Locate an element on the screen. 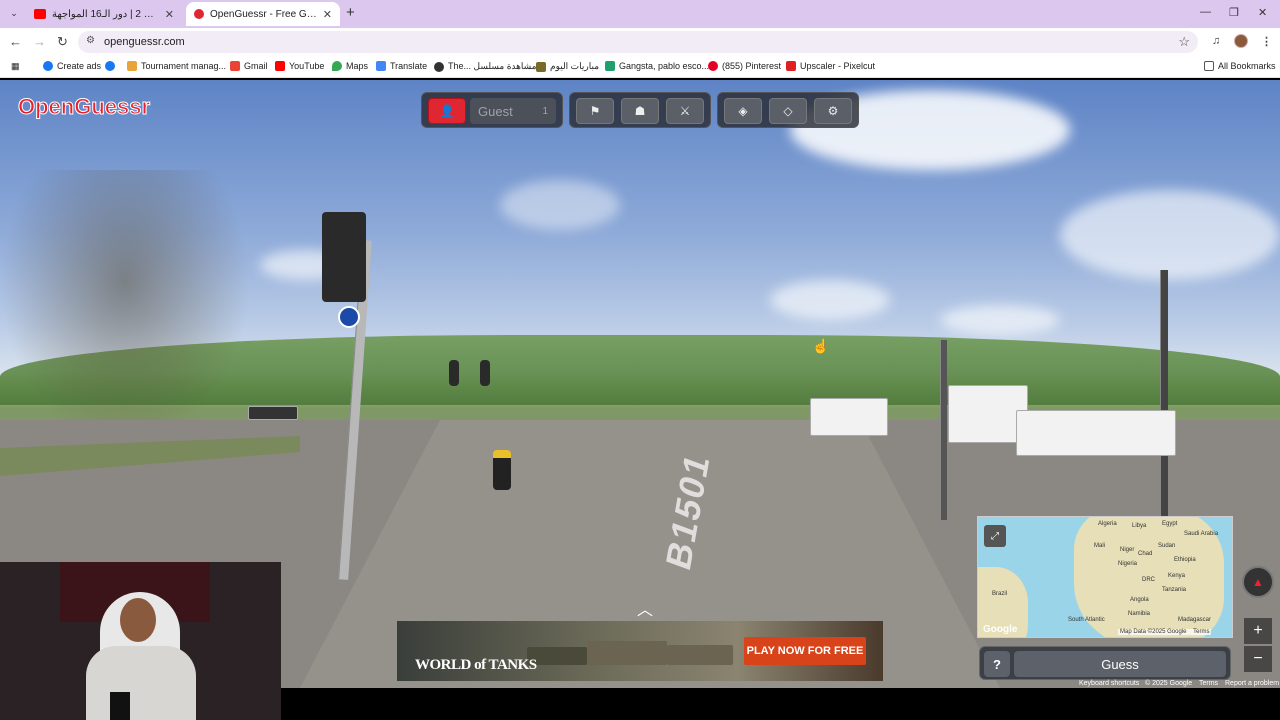  map-label: Sudan is located at coordinates (1167, 546).